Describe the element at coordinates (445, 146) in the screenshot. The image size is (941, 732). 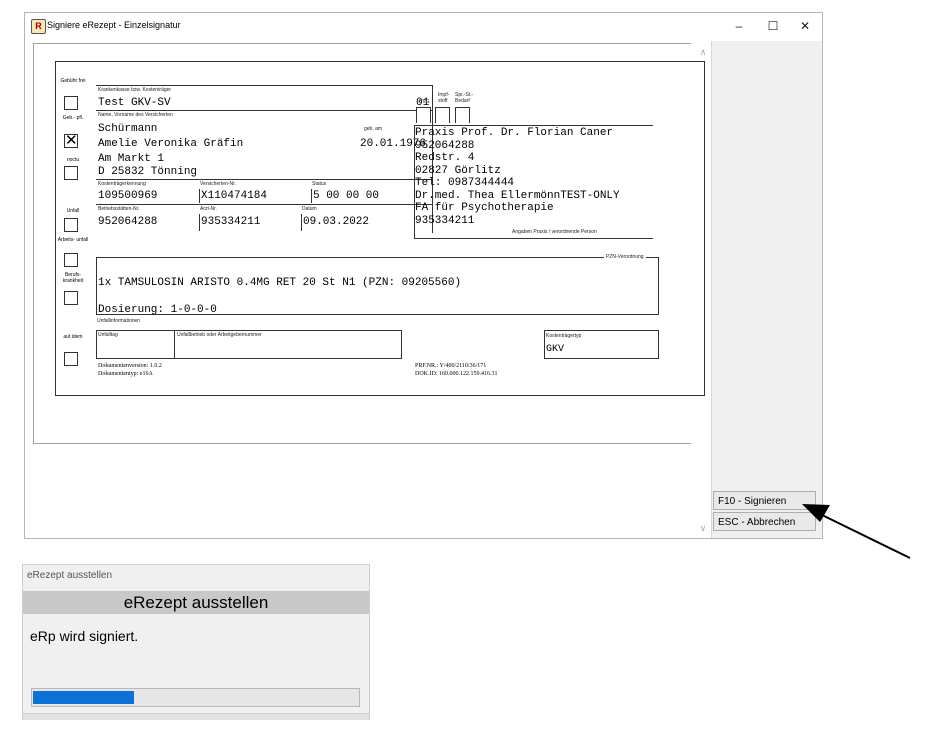
I see `praxis-line-2: 952064288` at that location.